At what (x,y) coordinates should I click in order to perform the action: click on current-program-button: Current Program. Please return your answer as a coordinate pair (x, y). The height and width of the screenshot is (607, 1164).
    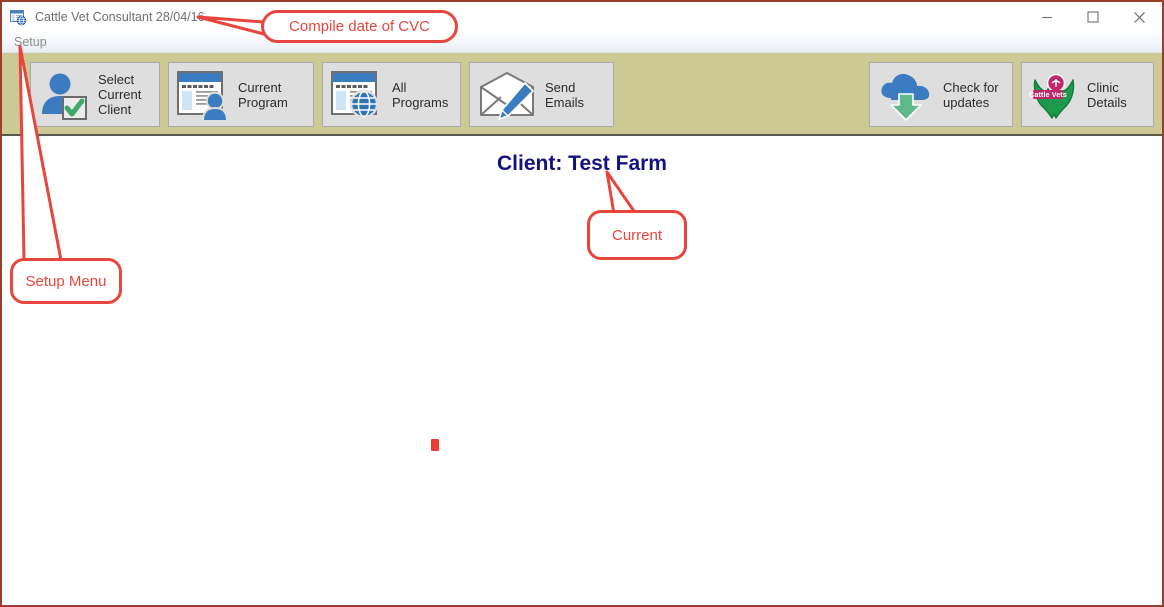
    Looking at the image, I should click on (241, 94).